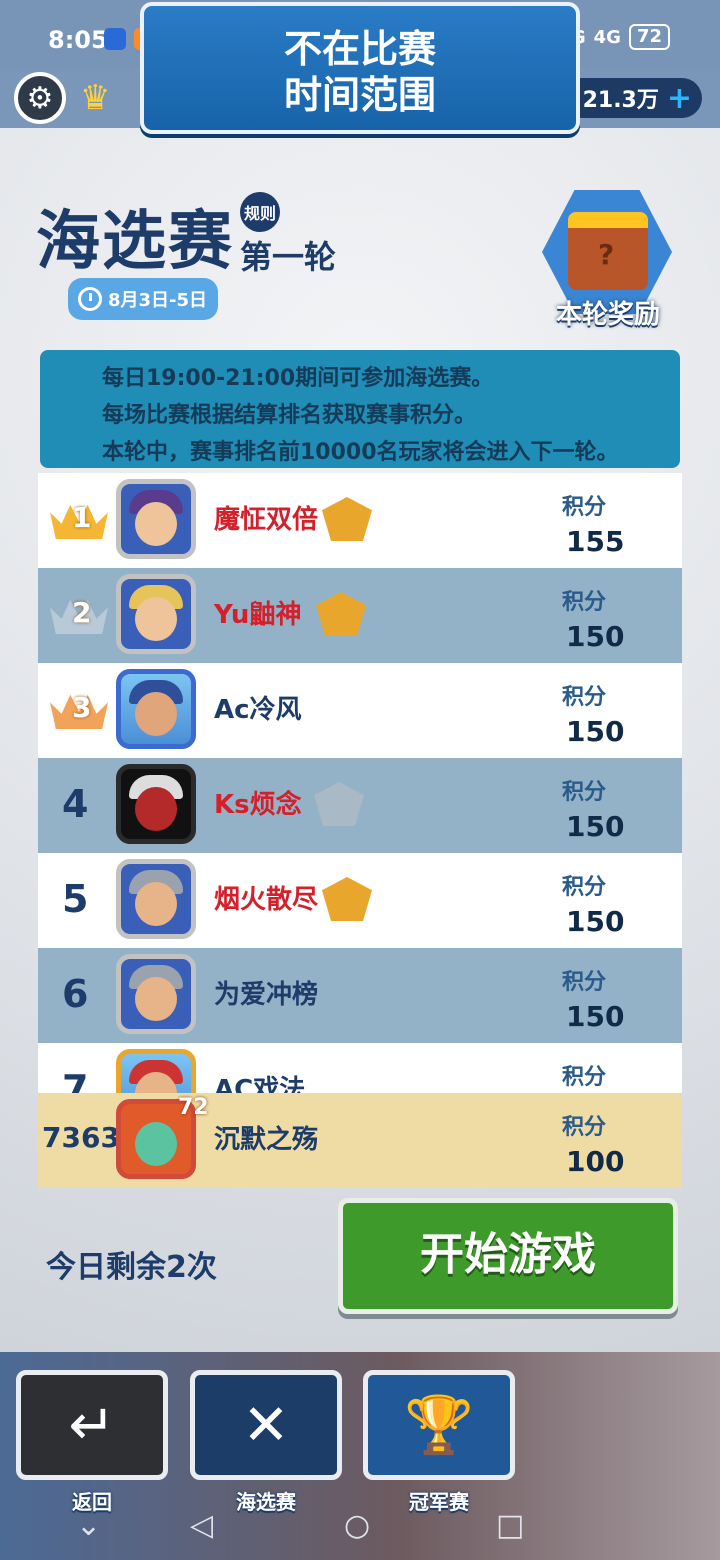  I want to click on leaderboard-row: 2 Yu鼬神 积分 150, so click(360, 615).